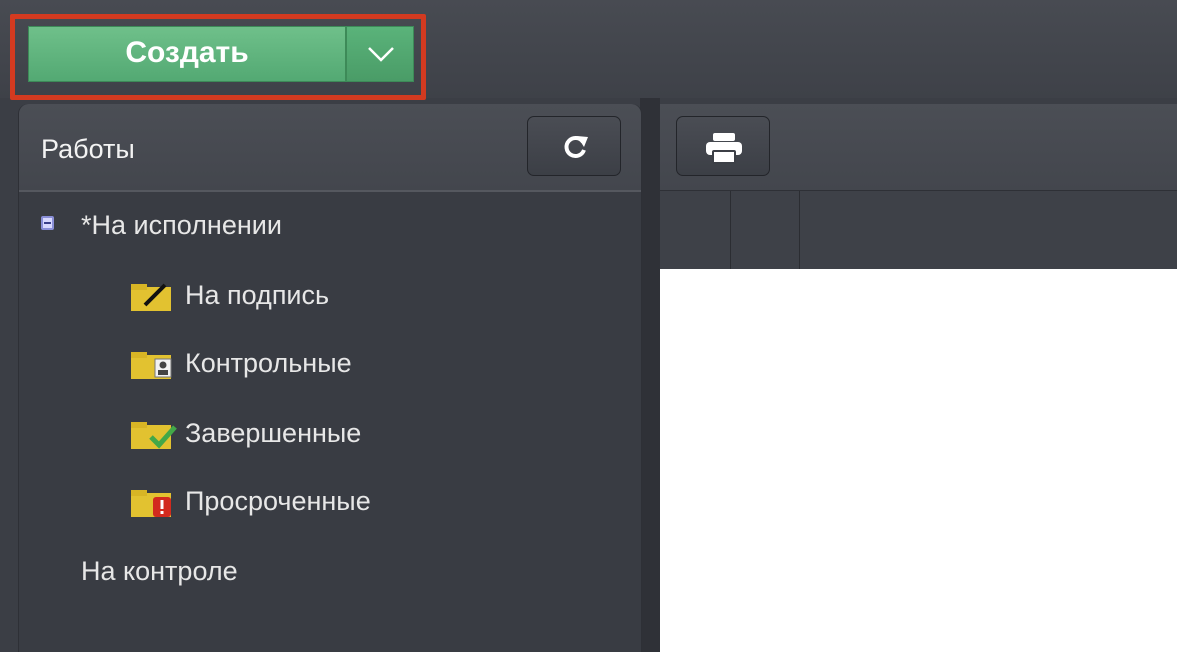 The height and width of the screenshot is (652, 1177). What do you see at coordinates (47, 223) in the screenshot?
I see `collapse-icon` at bounding box center [47, 223].